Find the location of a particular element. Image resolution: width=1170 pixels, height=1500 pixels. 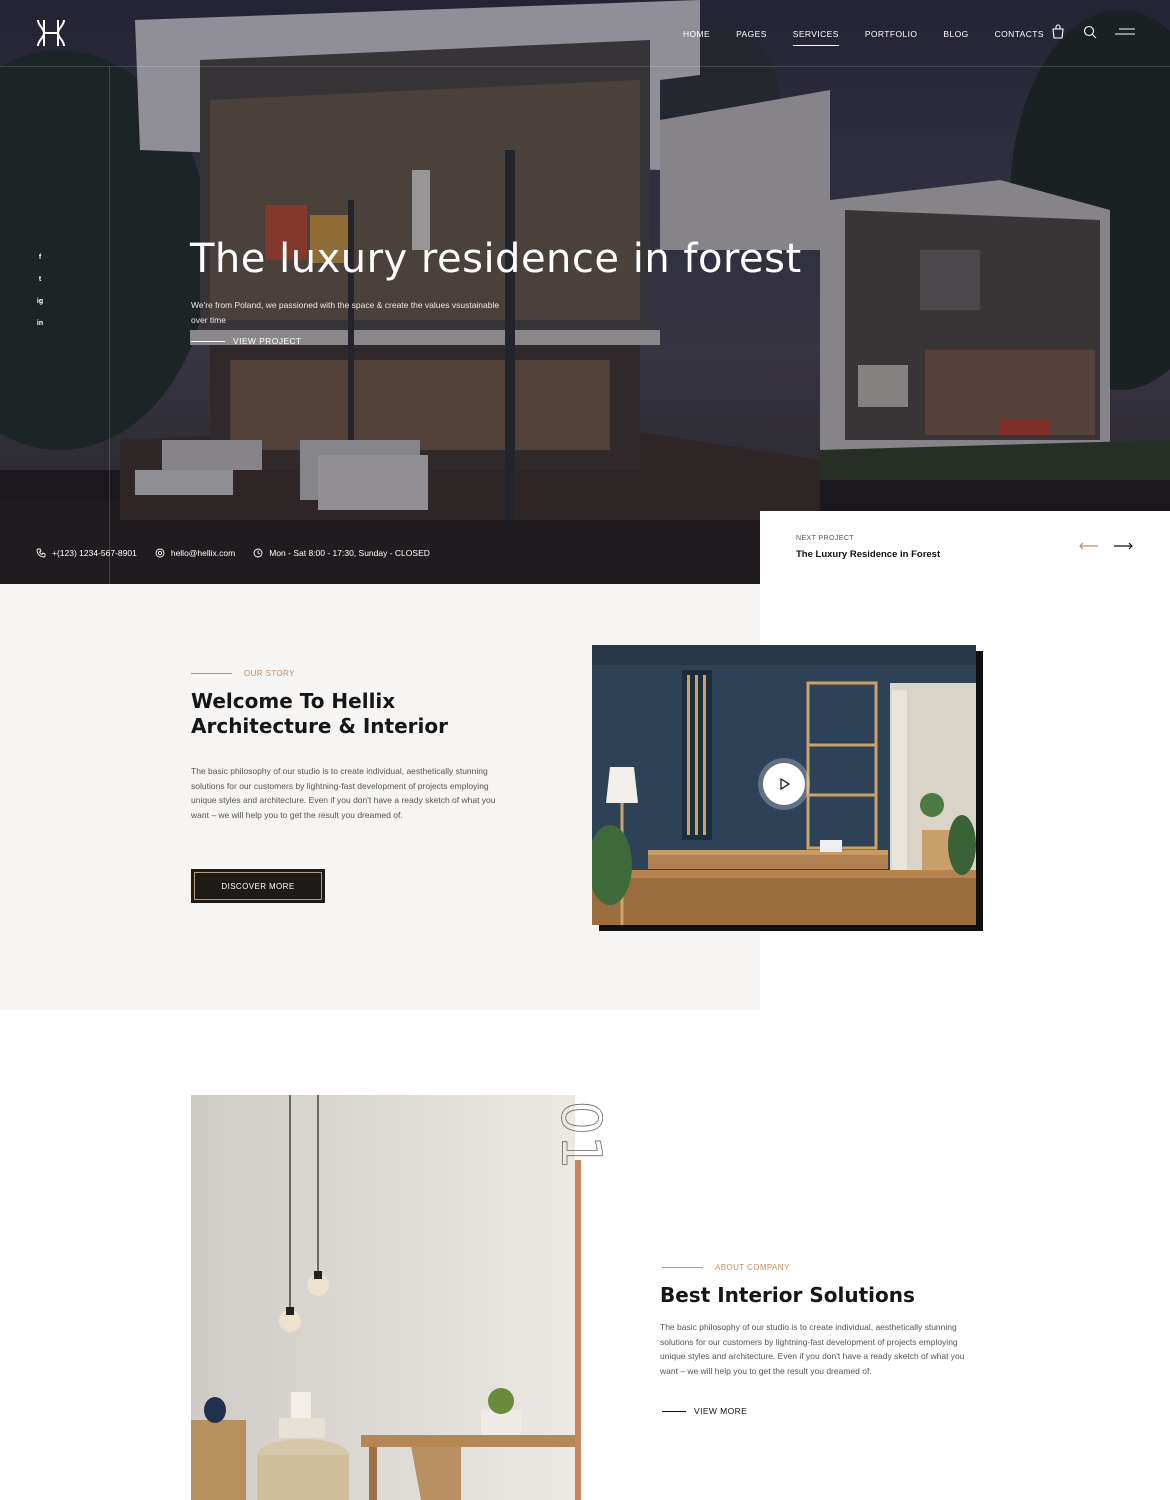

interior-lamps-image is located at coordinates (383, 1297).